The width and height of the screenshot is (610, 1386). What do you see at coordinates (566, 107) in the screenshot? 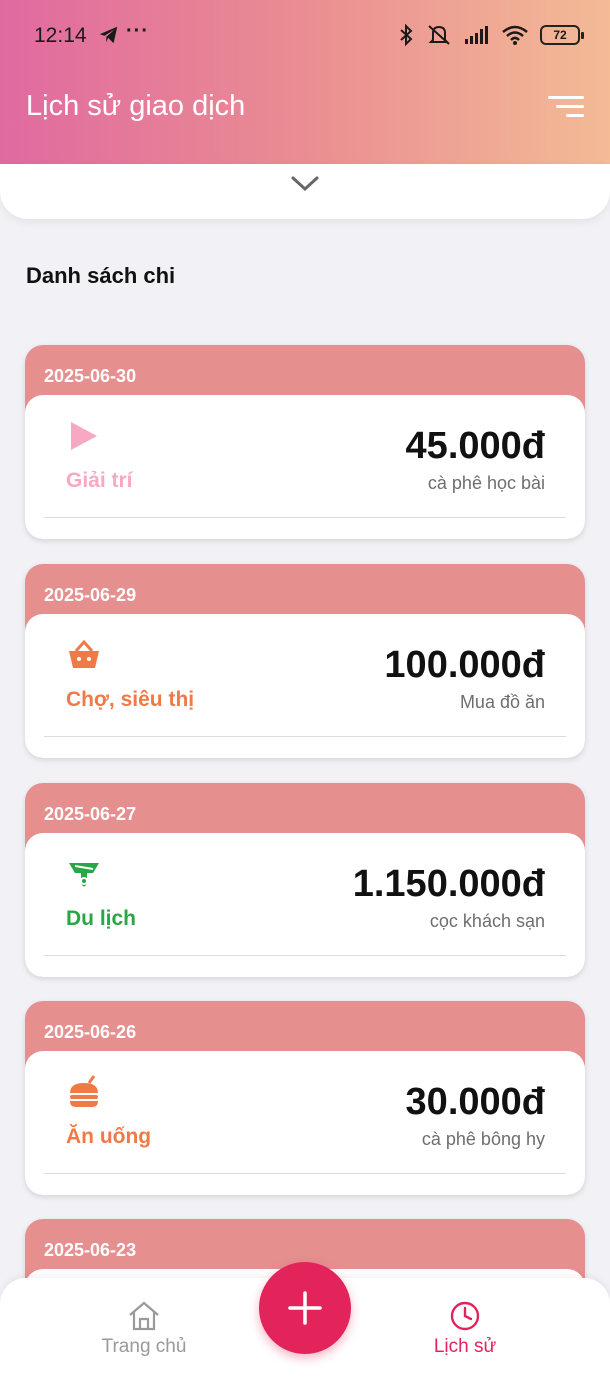
I see `filter-button` at bounding box center [566, 107].